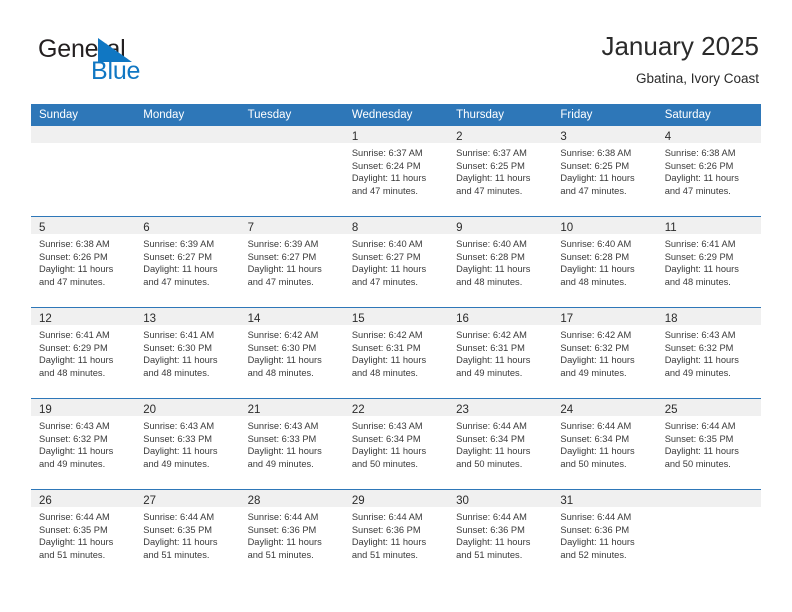 This screenshot has width=792, height=612. Describe the element at coordinates (396, 115) in the screenshot. I see `weekday-header-wednesday: Wednesday` at that location.